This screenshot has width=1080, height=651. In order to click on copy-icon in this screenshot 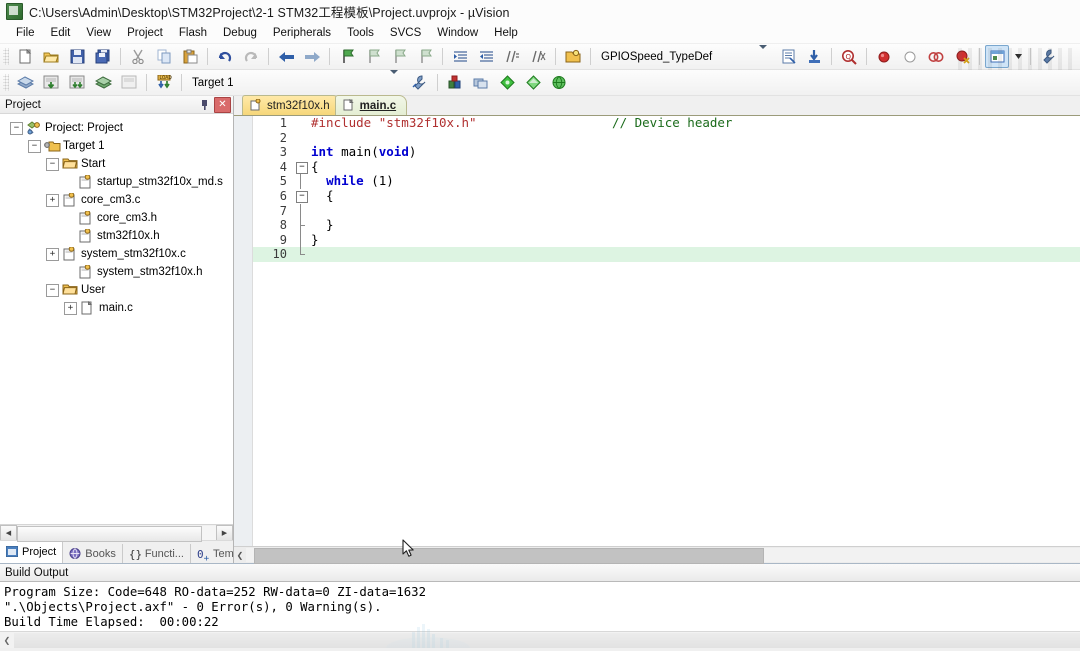, I will do `click(164, 56)`.